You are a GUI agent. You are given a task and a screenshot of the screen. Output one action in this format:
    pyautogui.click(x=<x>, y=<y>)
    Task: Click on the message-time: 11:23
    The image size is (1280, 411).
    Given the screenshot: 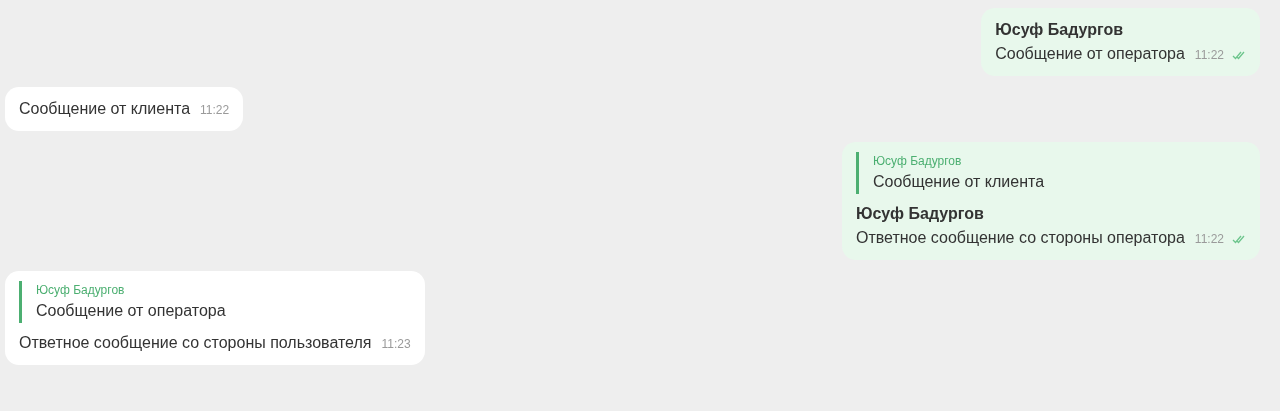 What is the action you would take?
    pyautogui.click(x=396, y=344)
    